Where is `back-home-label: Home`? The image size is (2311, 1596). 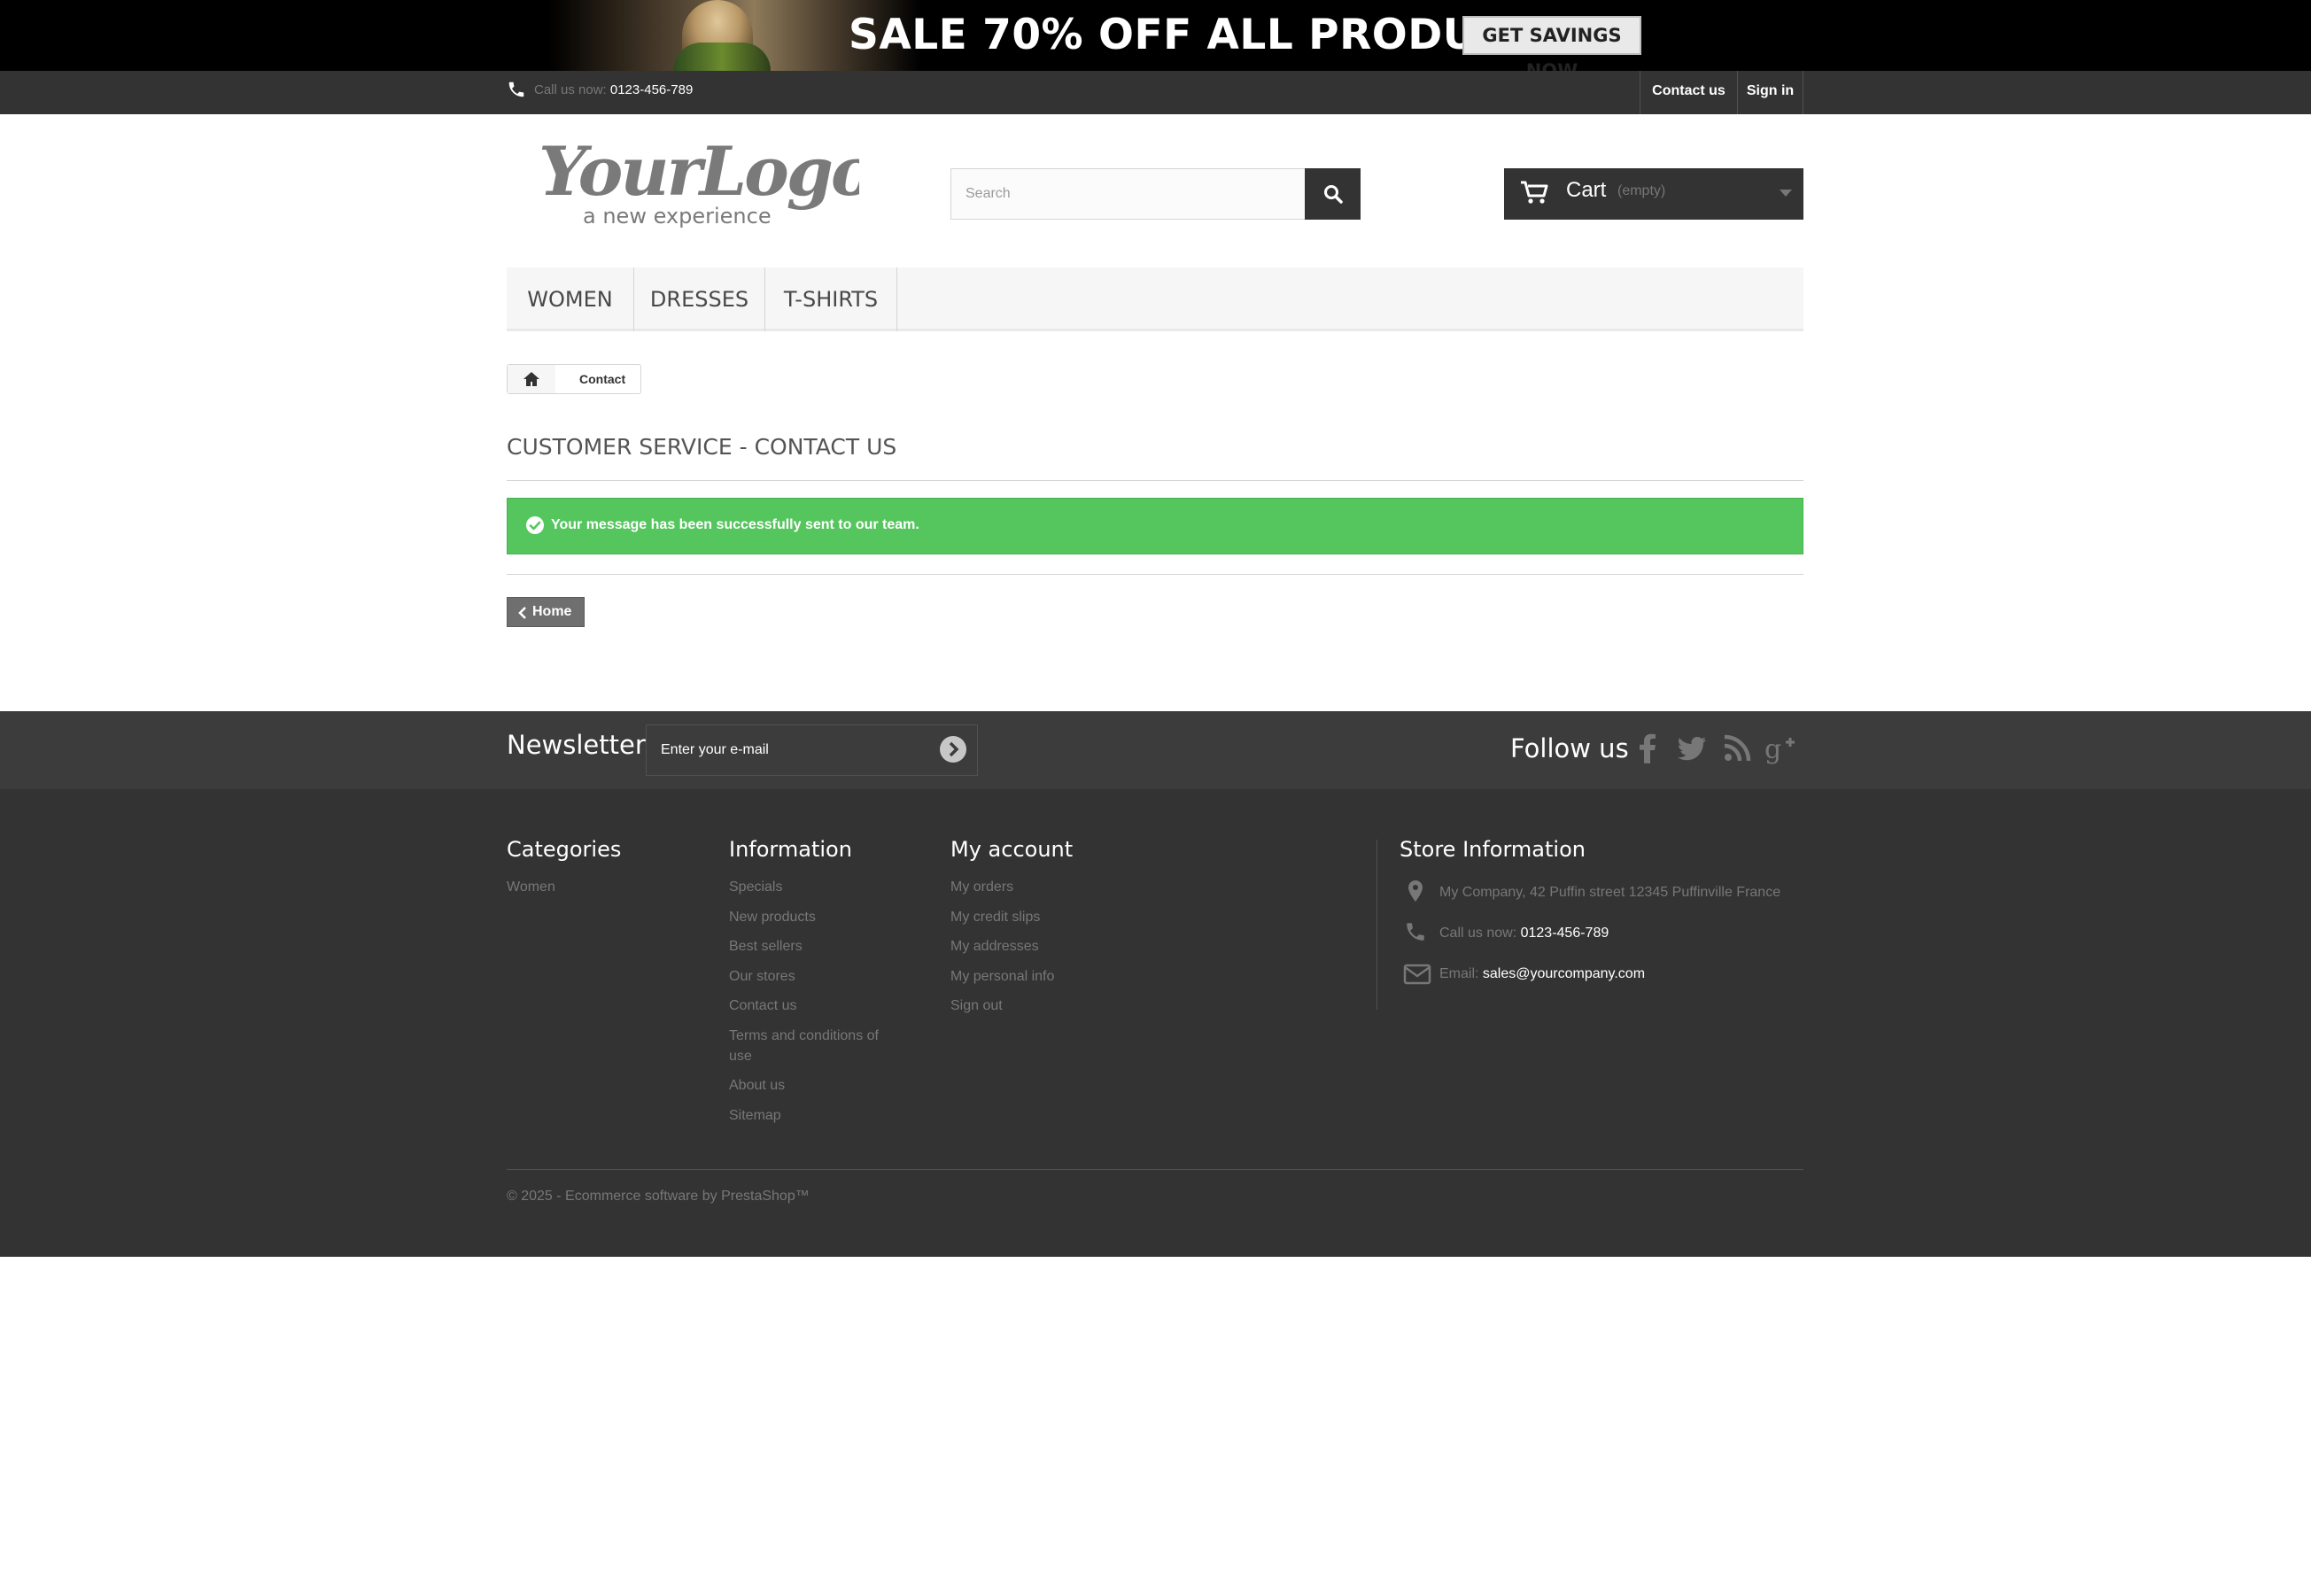 back-home-label: Home is located at coordinates (552, 611).